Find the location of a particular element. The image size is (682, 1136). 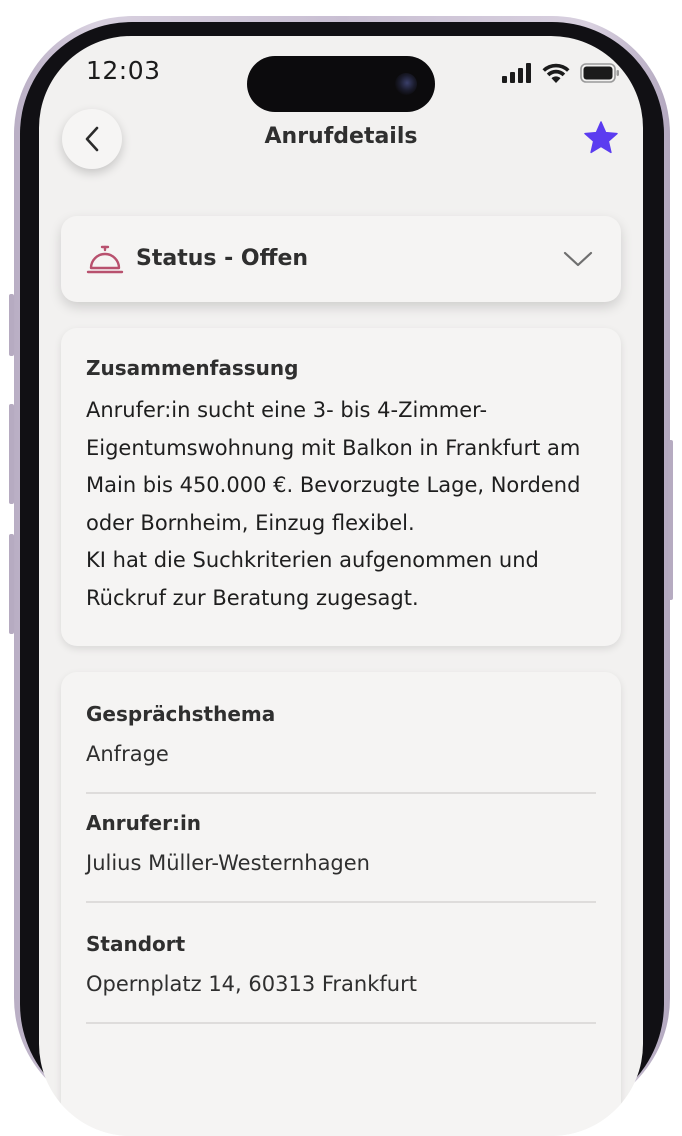

page-title: Anrufdetails is located at coordinates (341, 136).